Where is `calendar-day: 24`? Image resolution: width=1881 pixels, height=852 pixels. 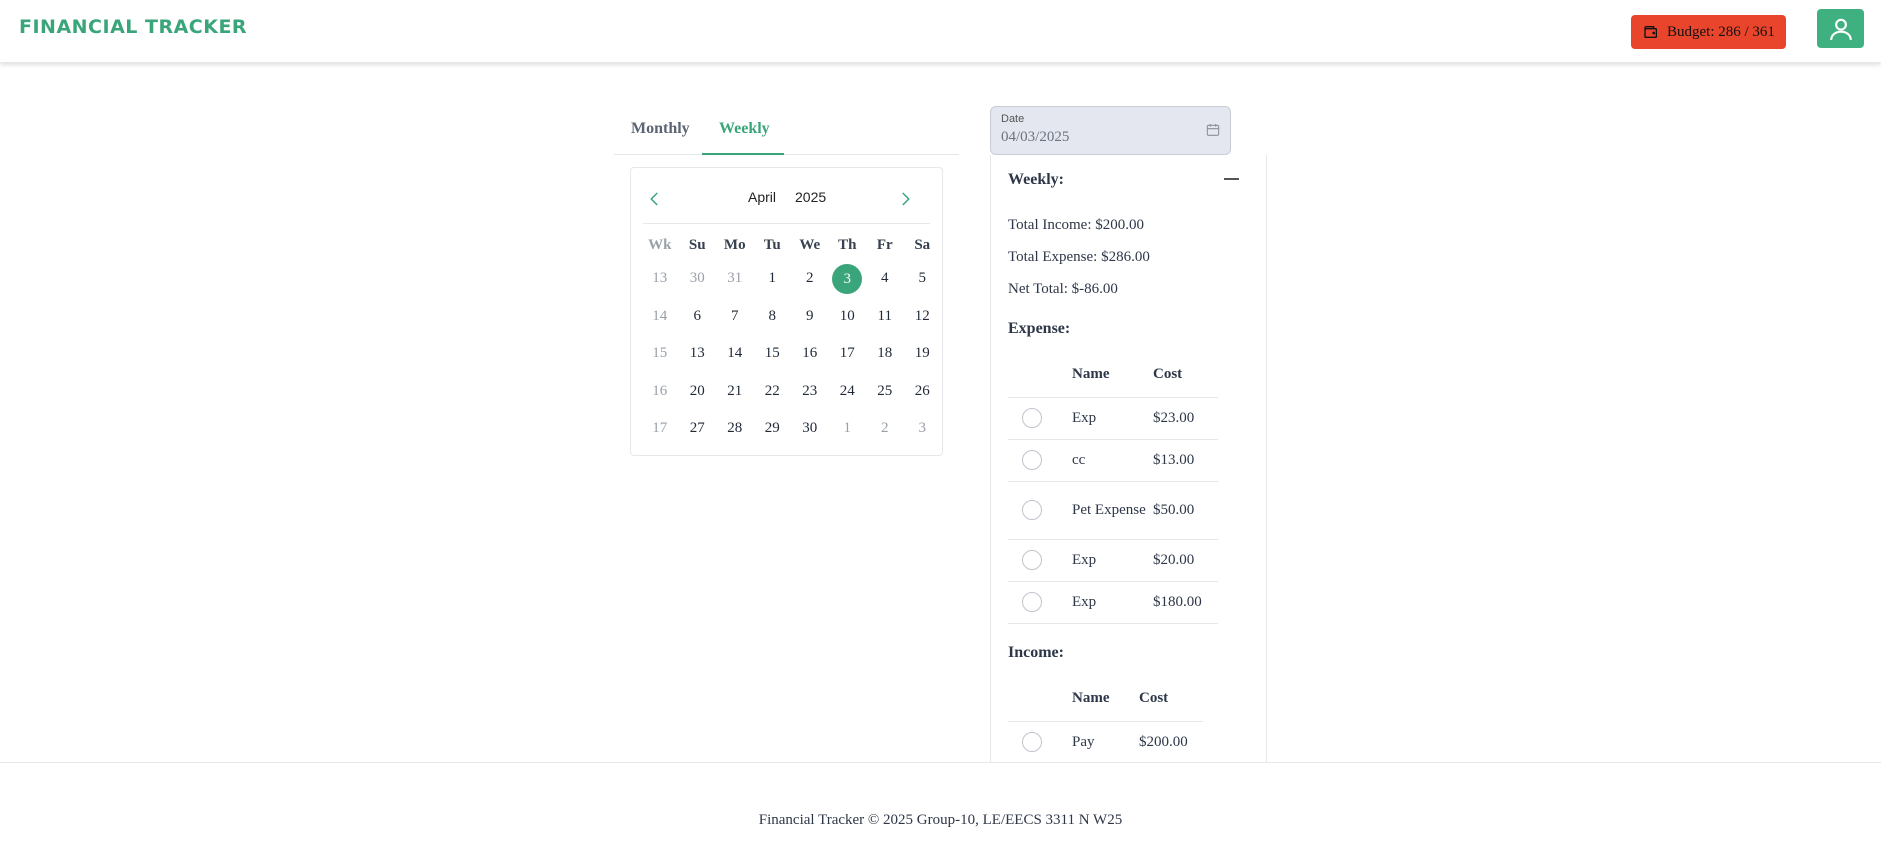 calendar-day: 24 is located at coordinates (848, 391).